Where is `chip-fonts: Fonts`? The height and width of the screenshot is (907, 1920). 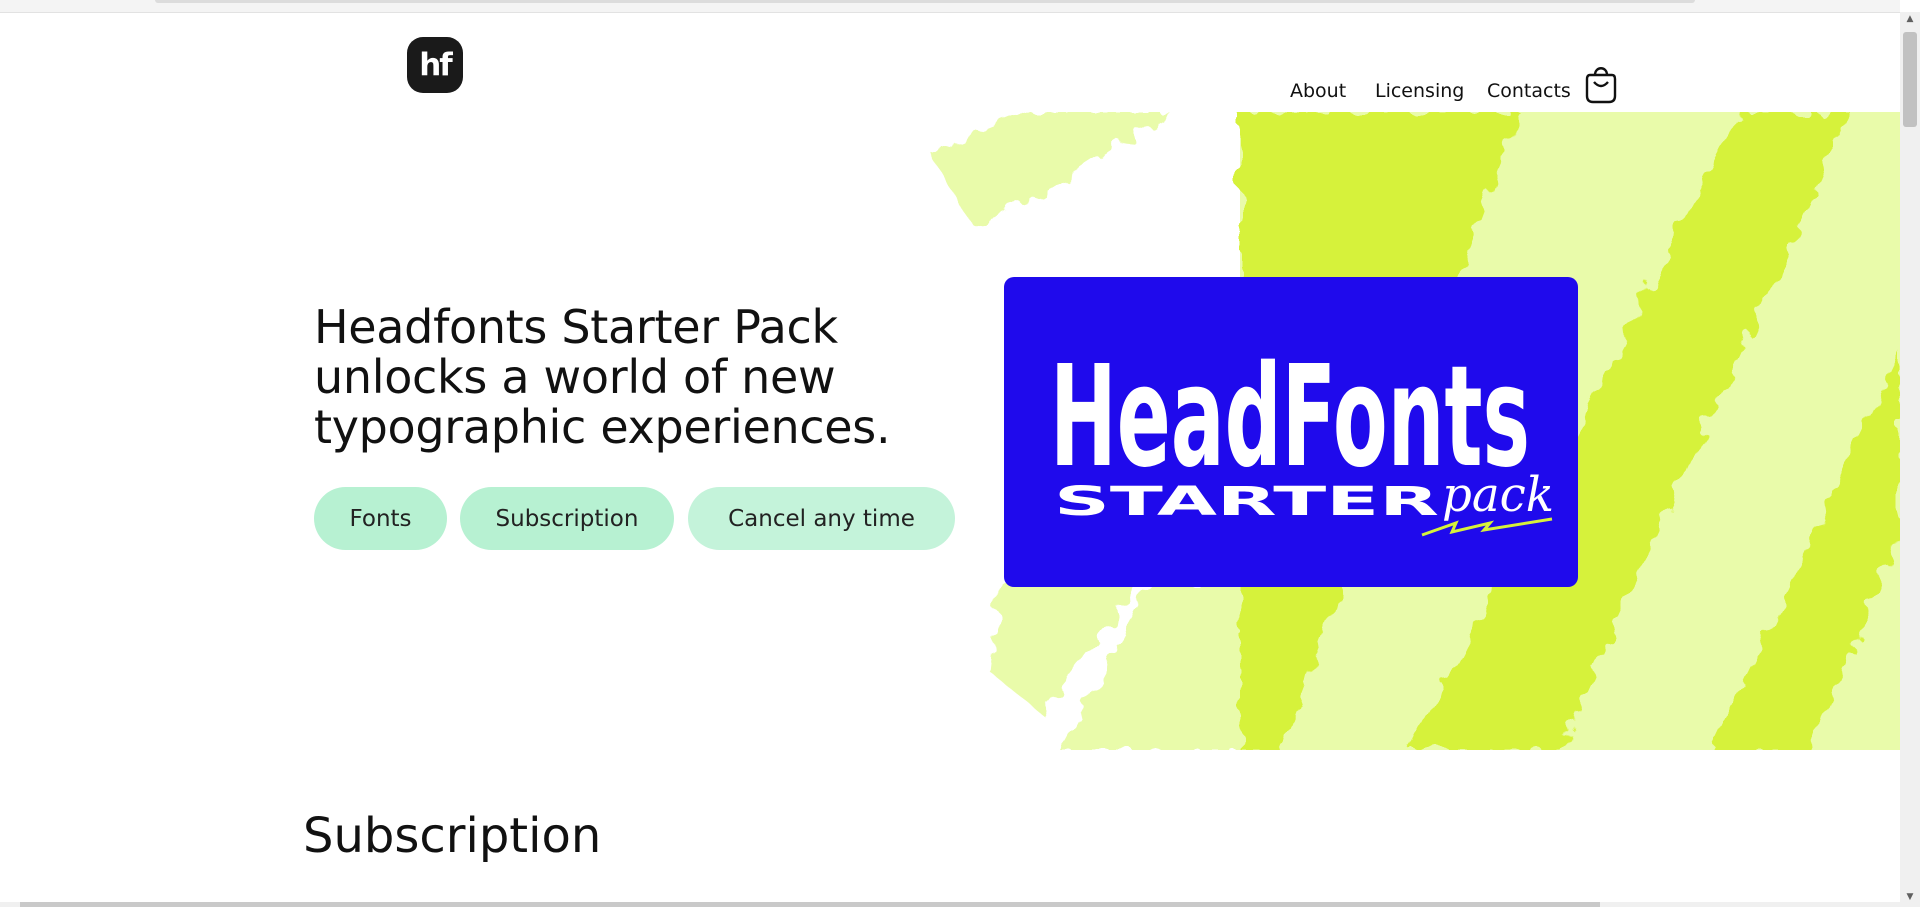
chip-fonts: Fonts is located at coordinates (380, 518).